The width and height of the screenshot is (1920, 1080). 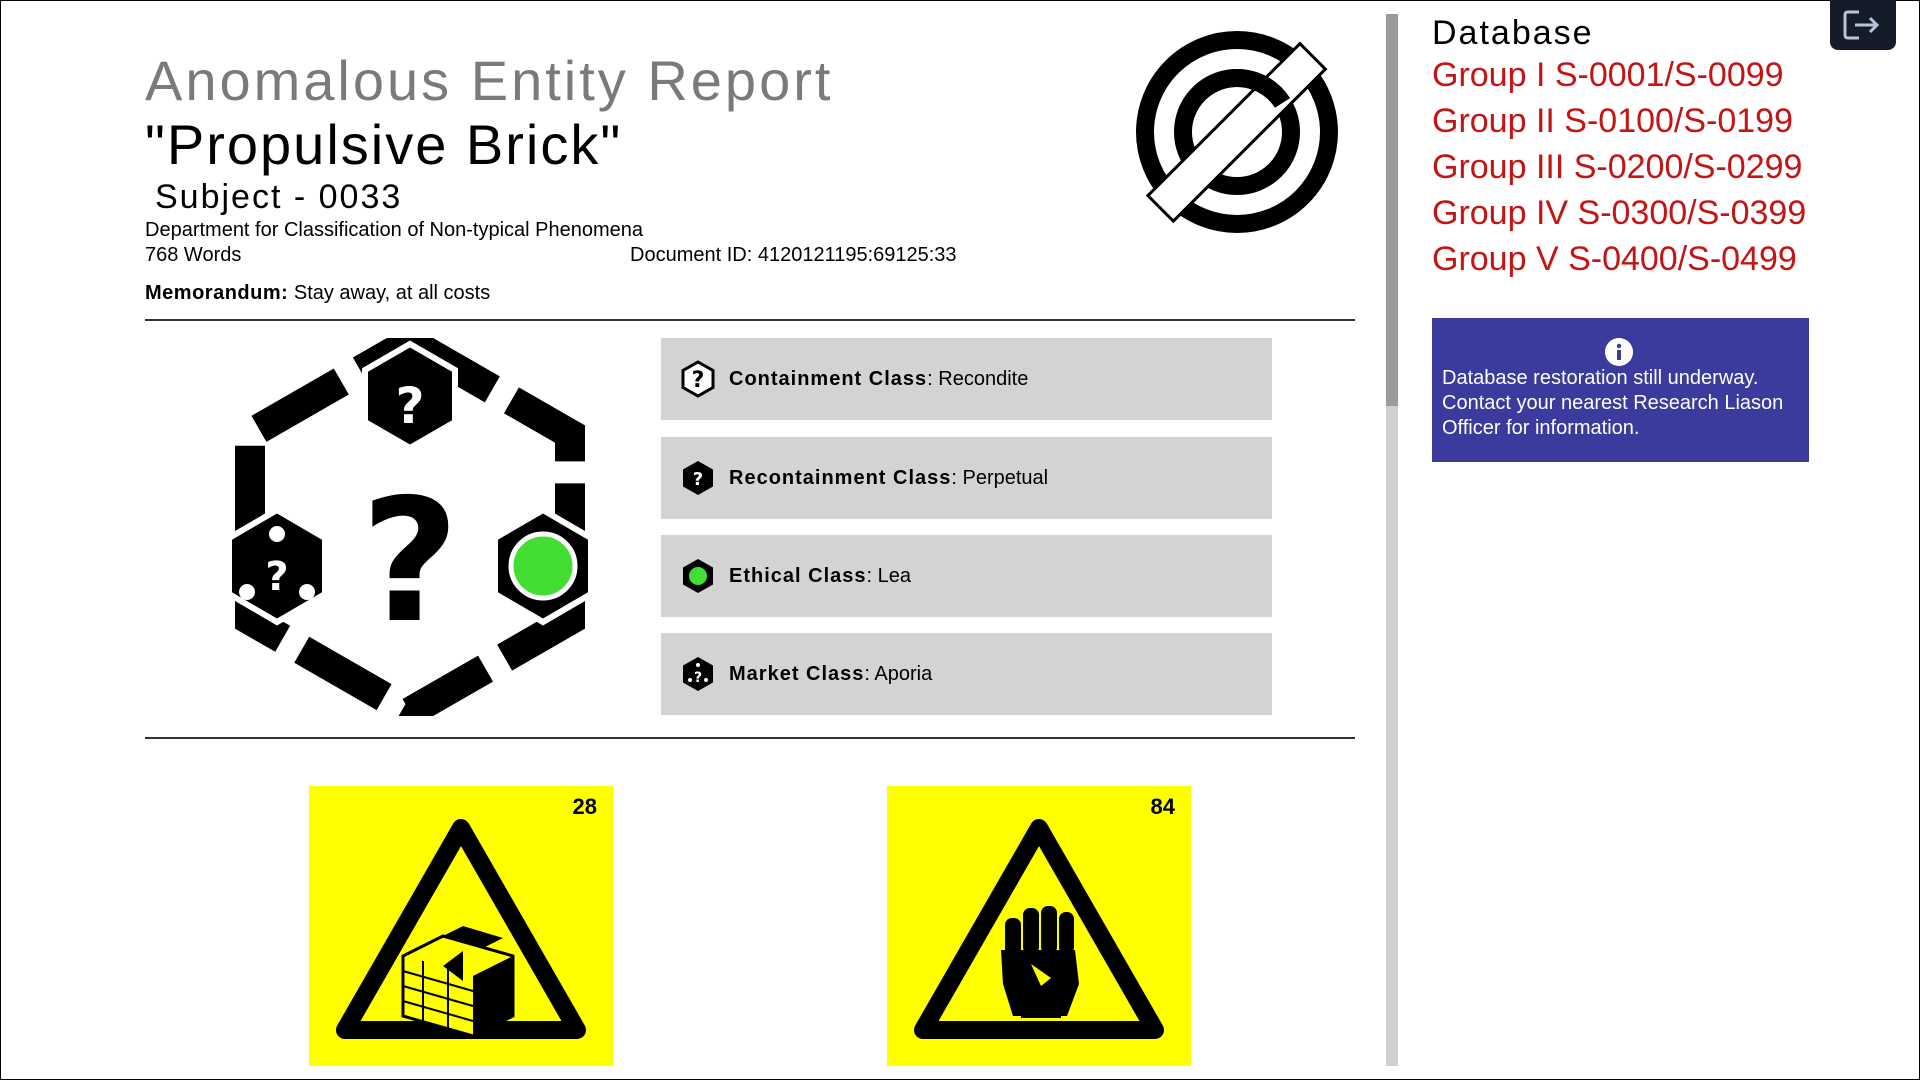 I want to click on classification-composite-icon: ? ? ?, so click(x=410, y=527).